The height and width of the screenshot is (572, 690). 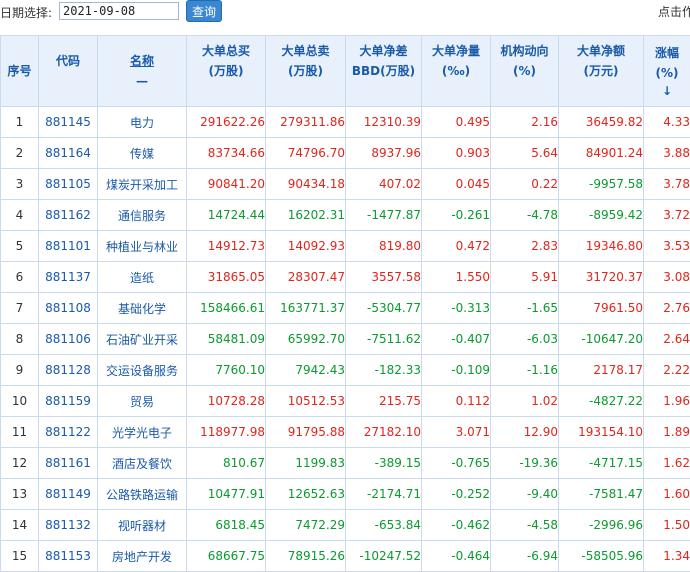 What do you see at coordinates (142, 463) in the screenshot?
I see `sector-name-link: 酒店及餐饮` at bounding box center [142, 463].